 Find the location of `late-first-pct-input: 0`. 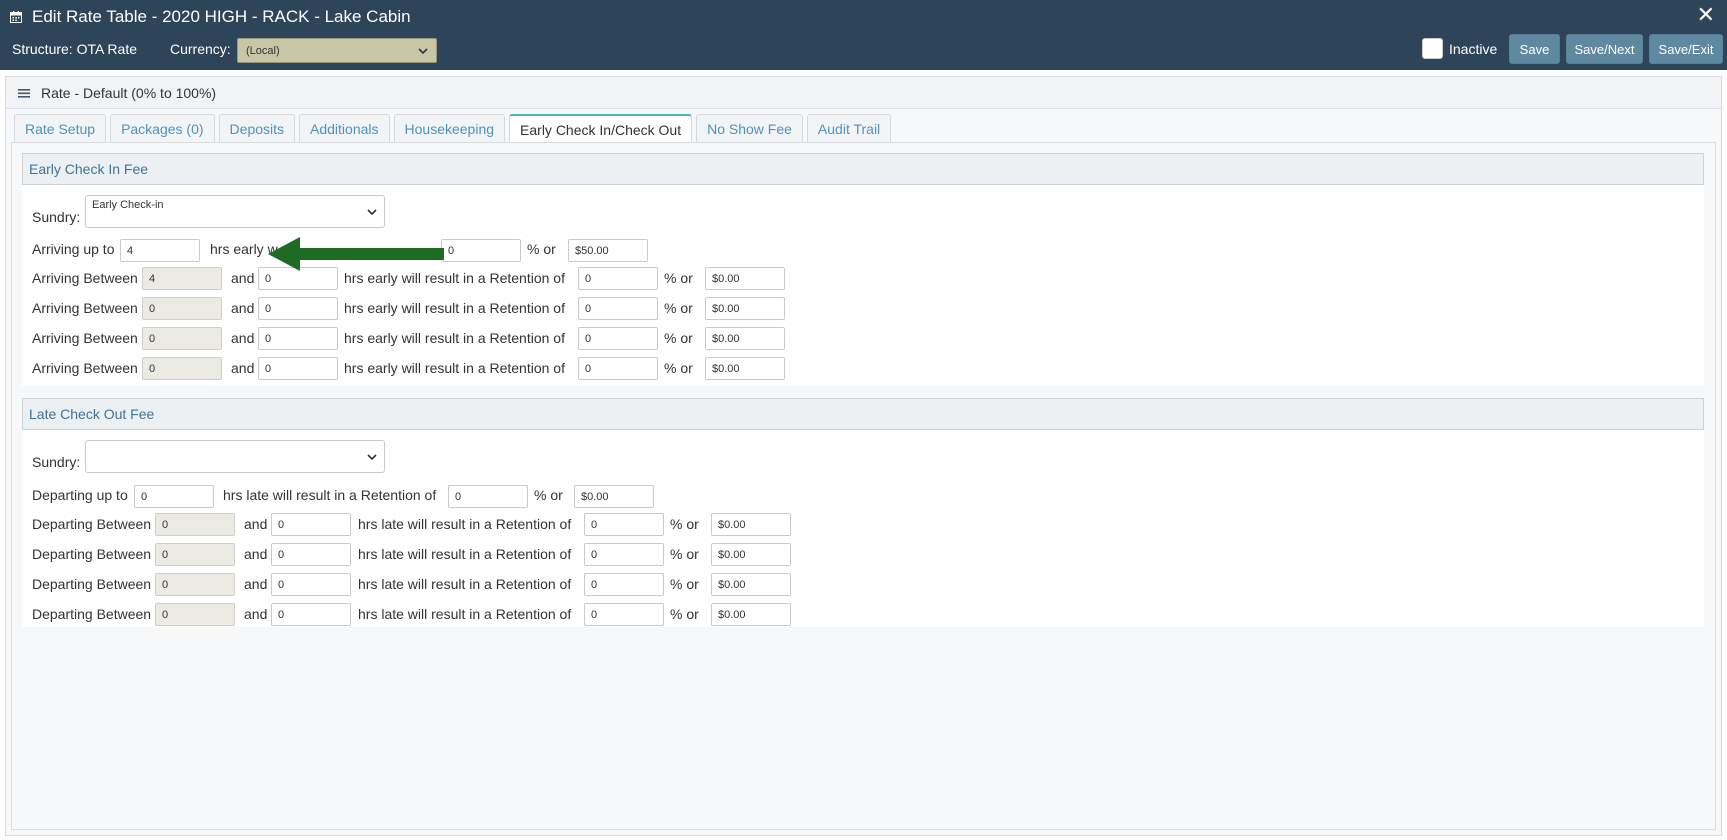

late-first-pct-input: 0 is located at coordinates (488, 496).